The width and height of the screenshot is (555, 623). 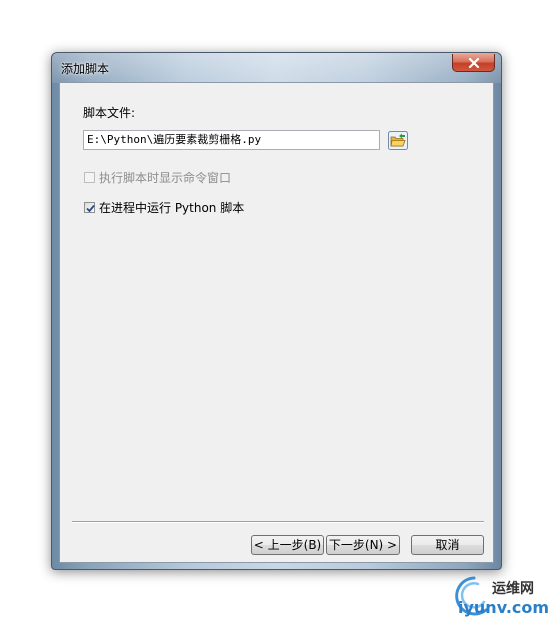 What do you see at coordinates (85, 69) in the screenshot?
I see `dialog-title: 添加脚本` at bounding box center [85, 69].